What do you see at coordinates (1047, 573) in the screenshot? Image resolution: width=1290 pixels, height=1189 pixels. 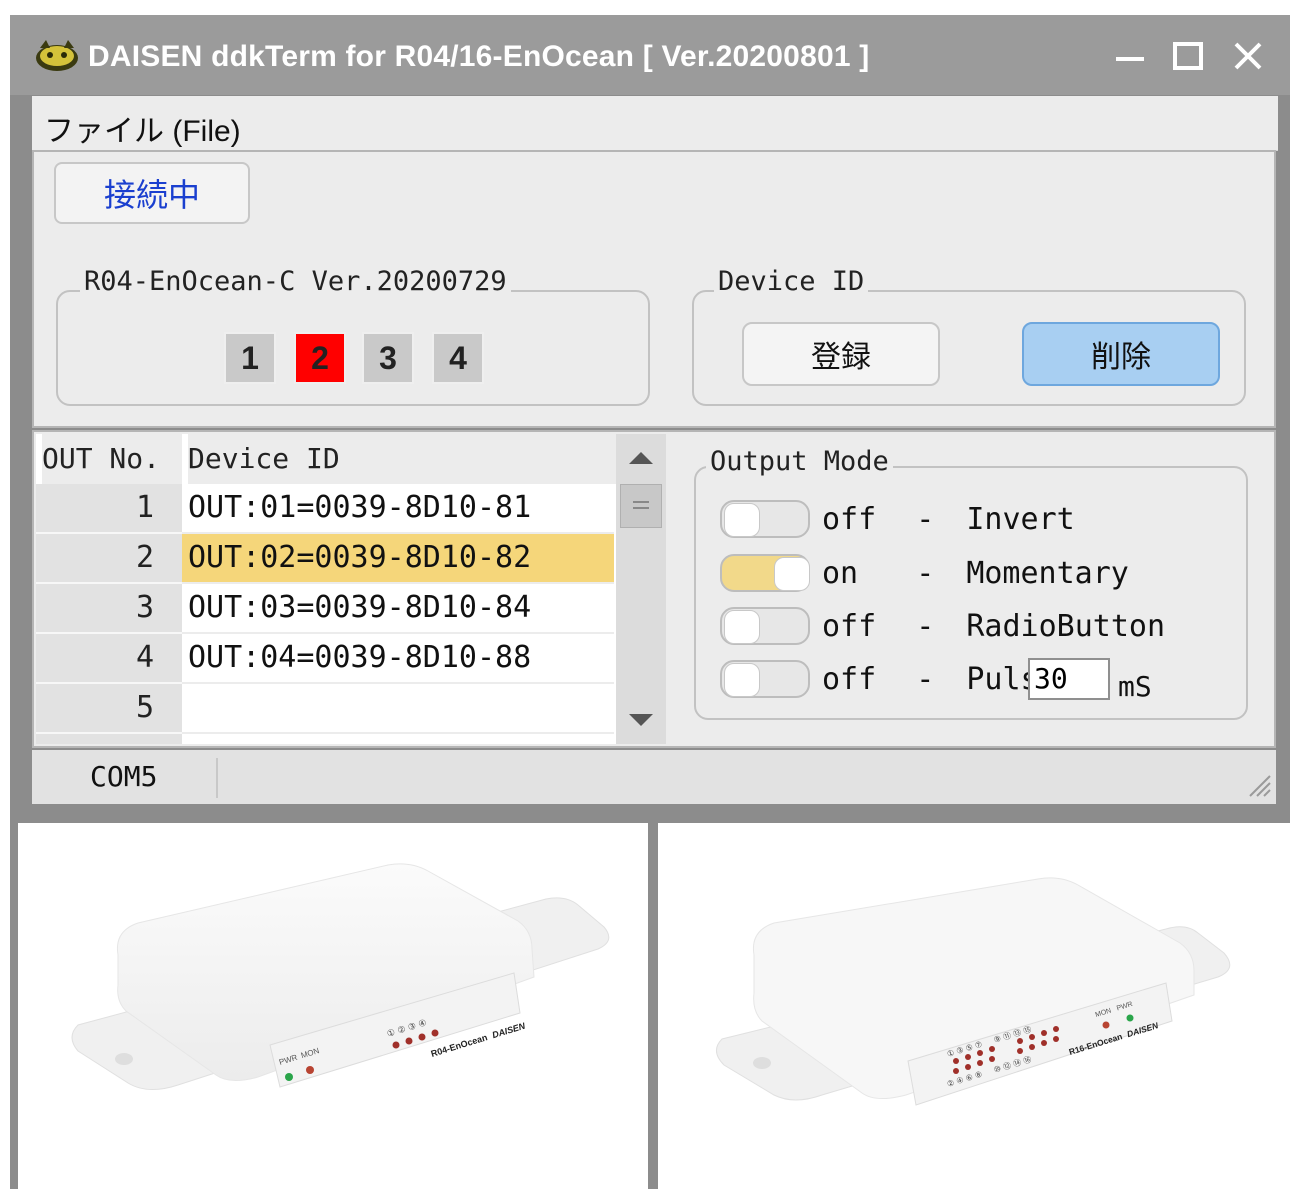 I see `momentary-name: Momentary` at bounding box center [1047, 573].